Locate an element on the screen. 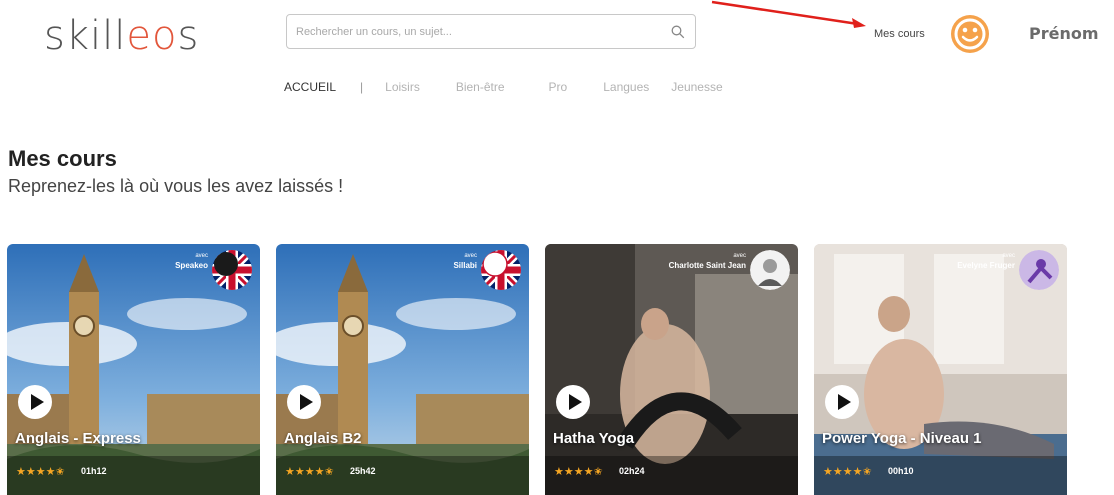 This screenshot has height=495, width=1114. instructor-label: avec Evelyne Fruger is located at coordinates (986, 261).